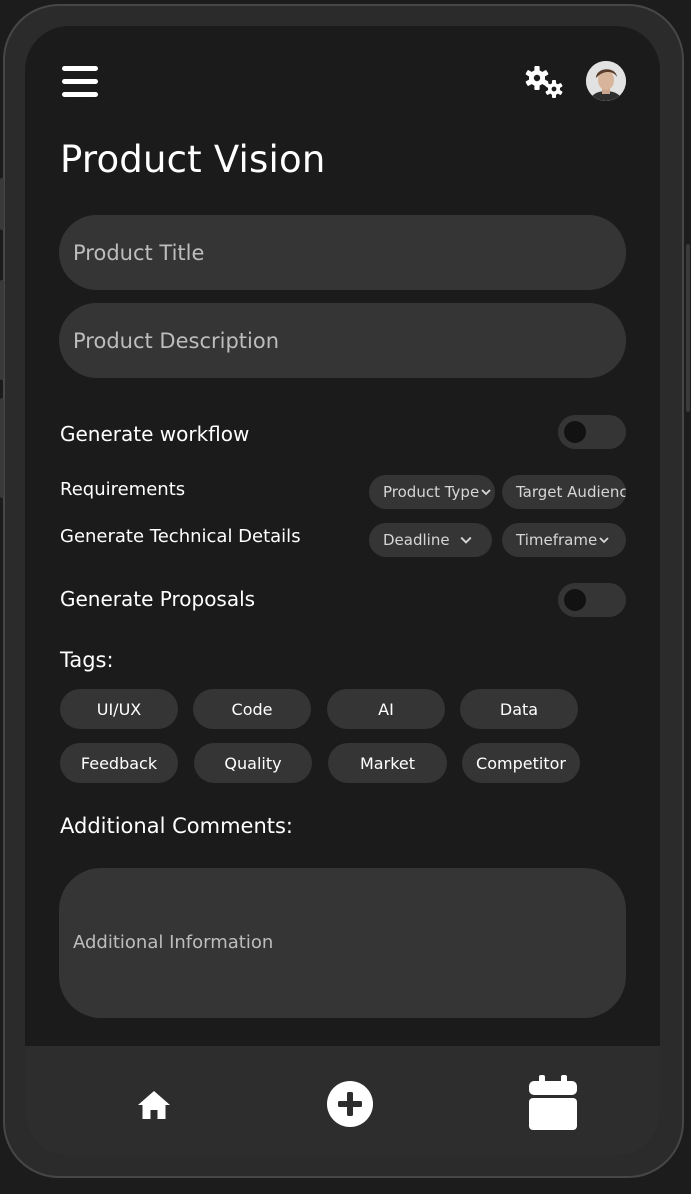  I want to click on product-type-dropdown-label: Product Type, so click(431, 492).